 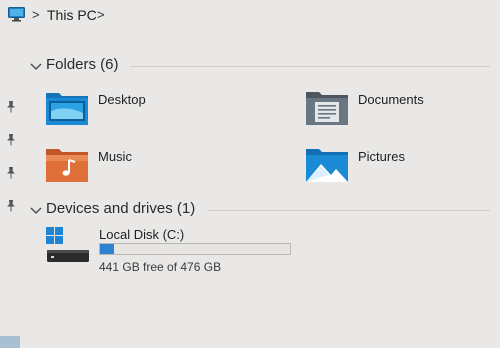 What do you see at coordinates (160, 267) in the screenshot?
I see `drive-free-space: 441 GB free of 476 GB` at bounding box center [160, 267].